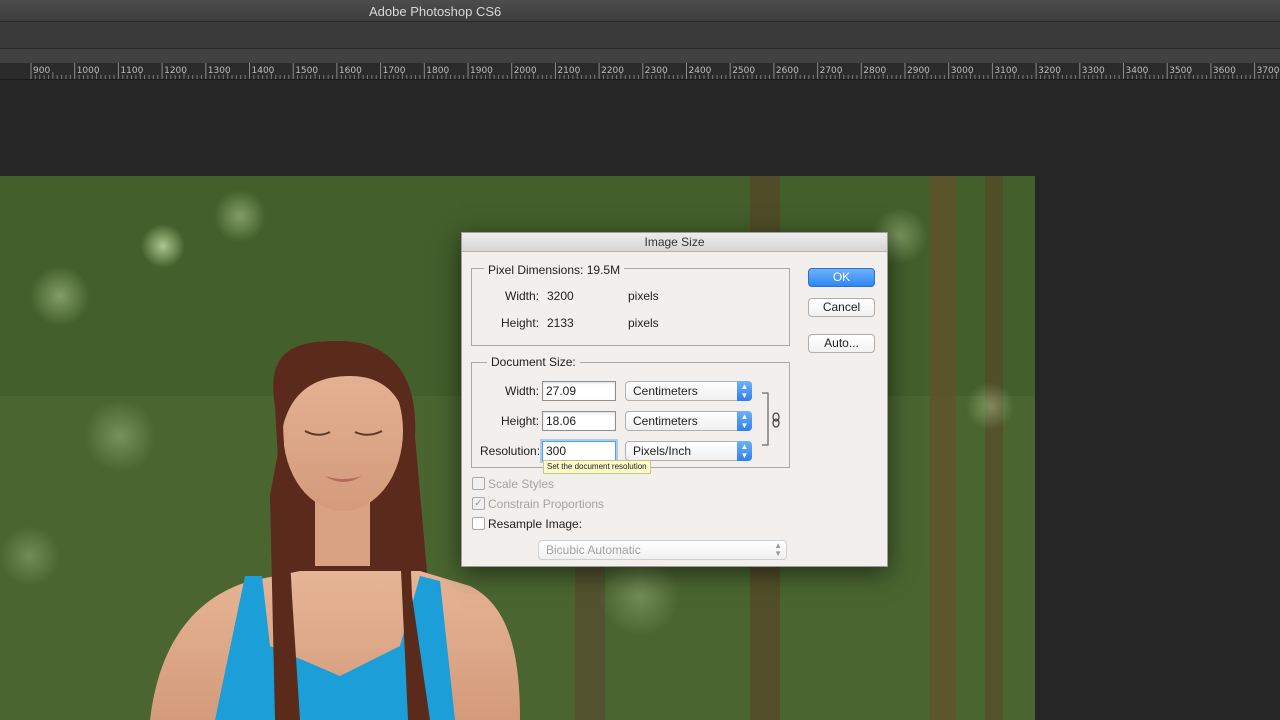 The height and width of the screenshot is (720, 1280). Describe the element at coordinates (579, 451) in the screenshot. I see `resolution-input: 300` at that location.